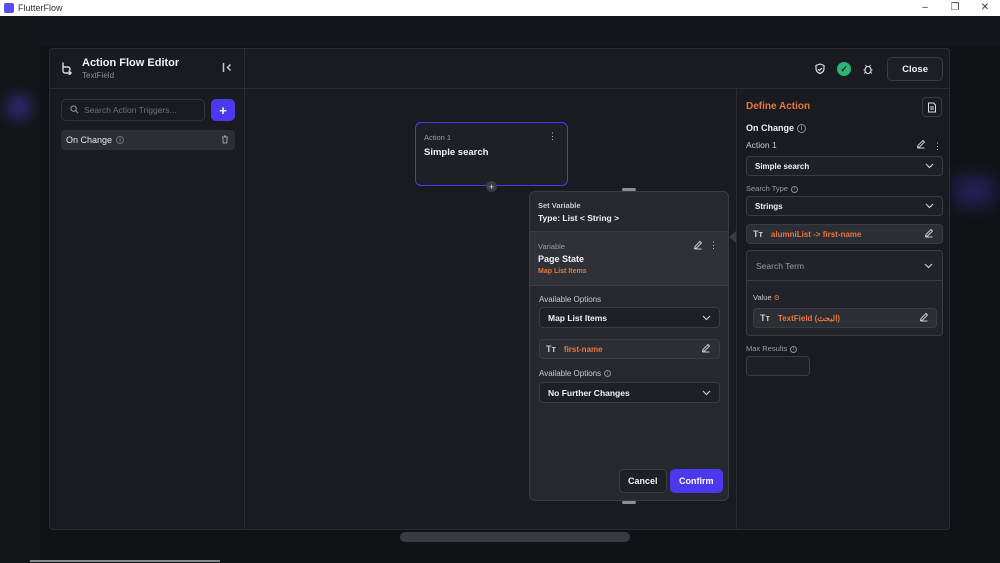 Image resolution: width=1000 pixels, height=563 pixels. What do you see at coordinates (780, 265) in the screenshot?
I see `search-term-label: Search Term` at bounding box center [780, 265].